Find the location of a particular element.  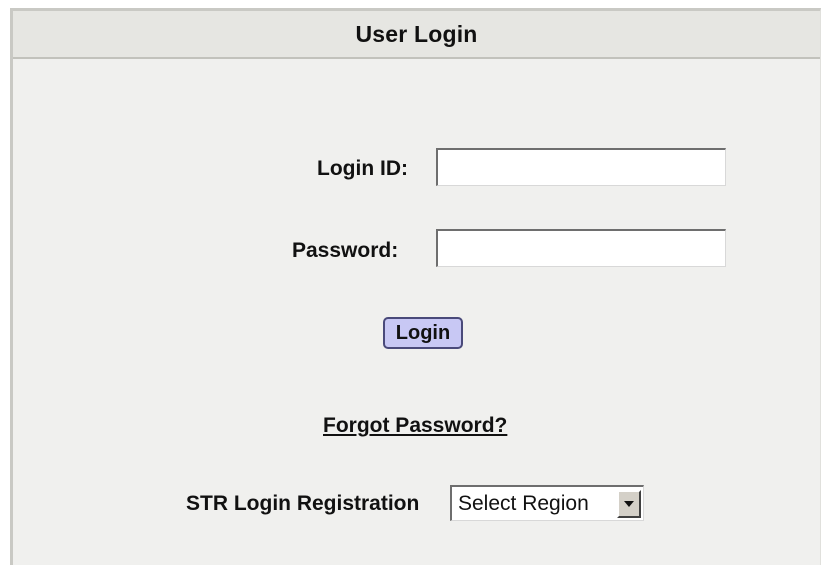

chevron-down-icon is located at coordinates (629, 503).